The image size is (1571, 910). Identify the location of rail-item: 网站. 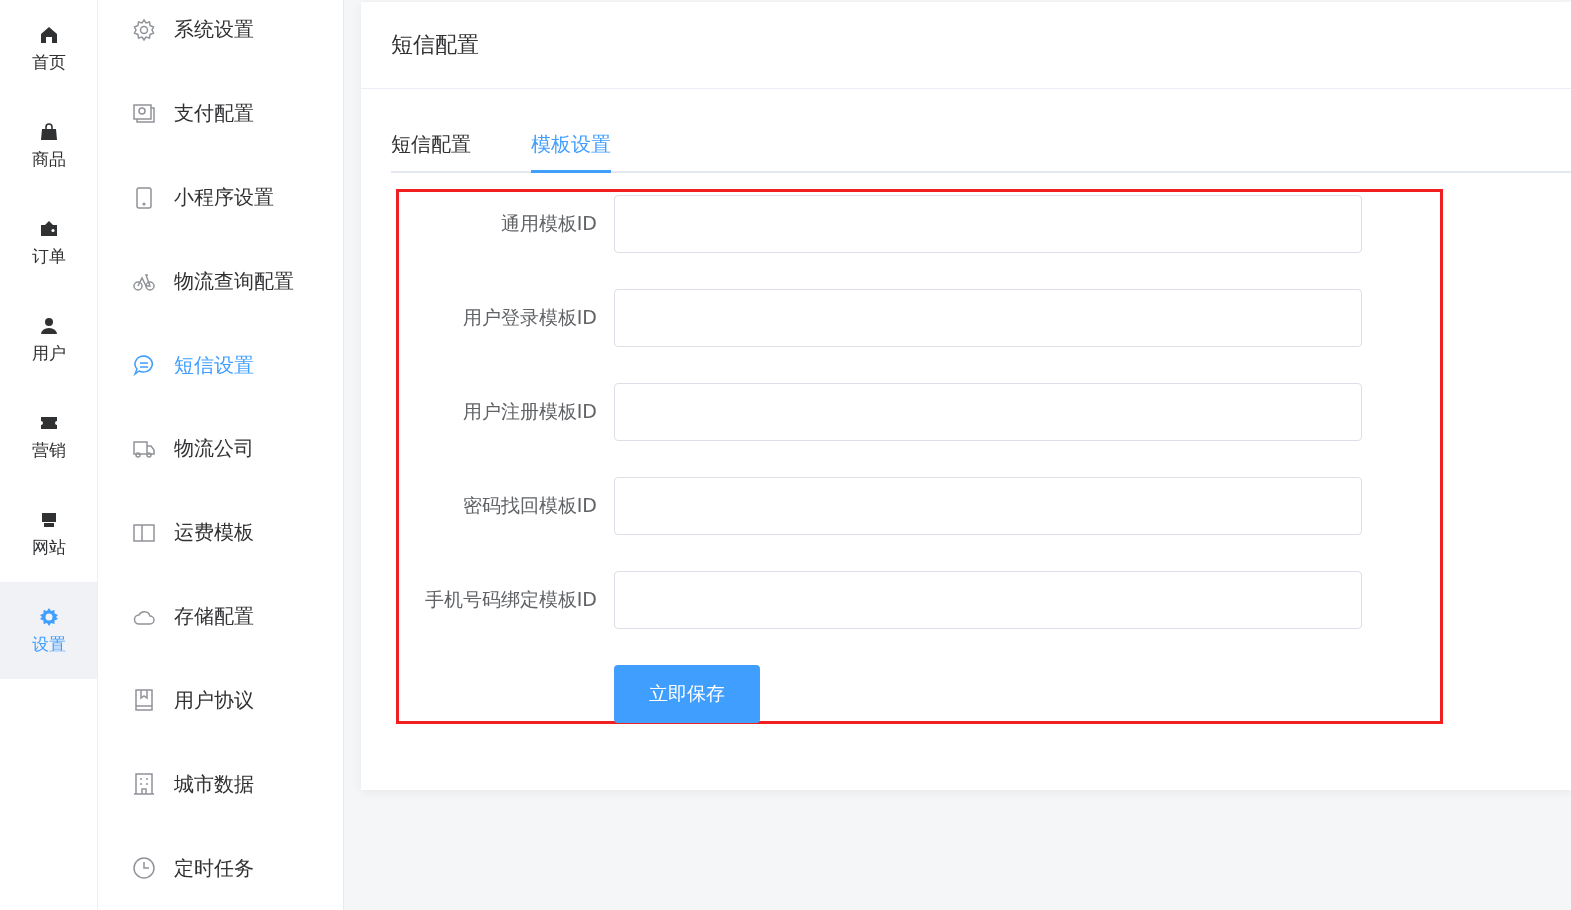
(48, 533).